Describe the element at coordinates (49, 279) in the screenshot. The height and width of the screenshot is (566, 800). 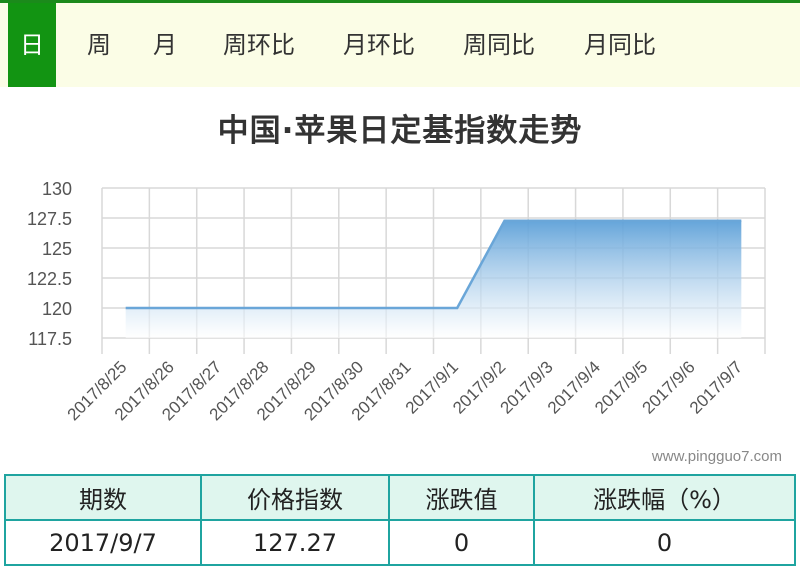
I see `y-tick-label: 122.5` at that location.